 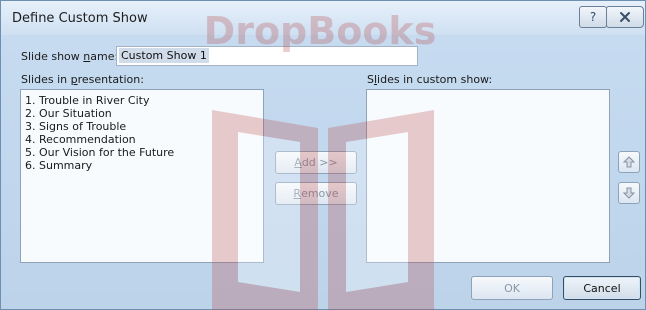 I want to click on add-button: Add >>, so click(x=316, y=162).